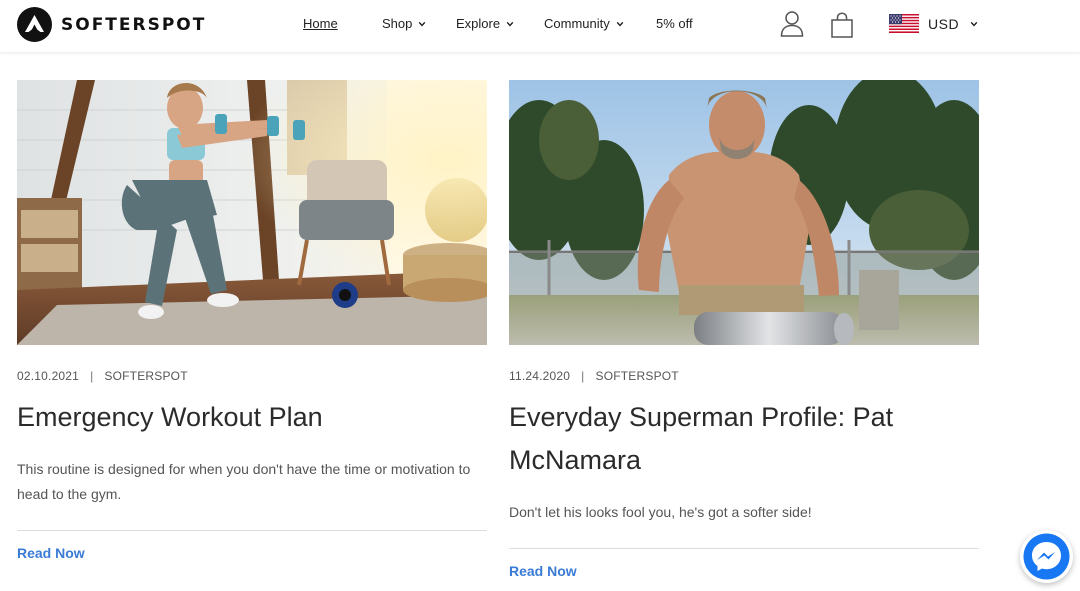 This screenshot has height=591, width=1080. I want to click on us-flag-icon, so click(904, 23).